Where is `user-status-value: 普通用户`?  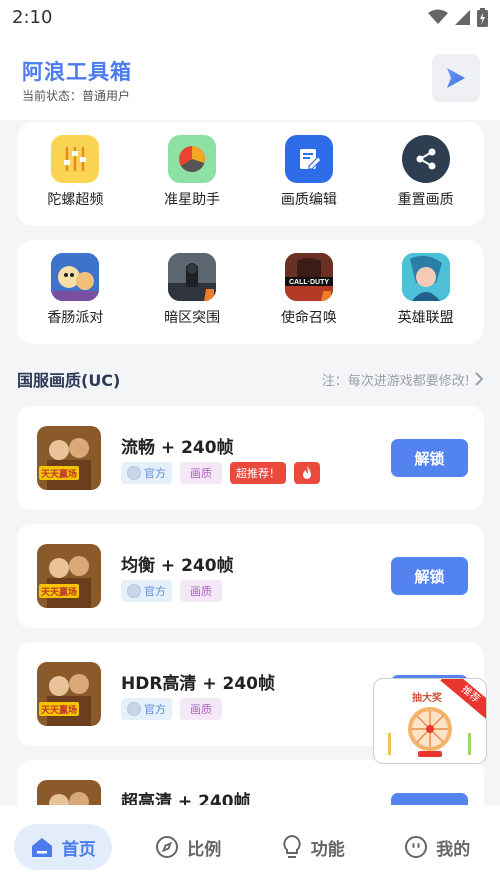
user-status-value: 普通用户 is located at coordinates (106, 96).